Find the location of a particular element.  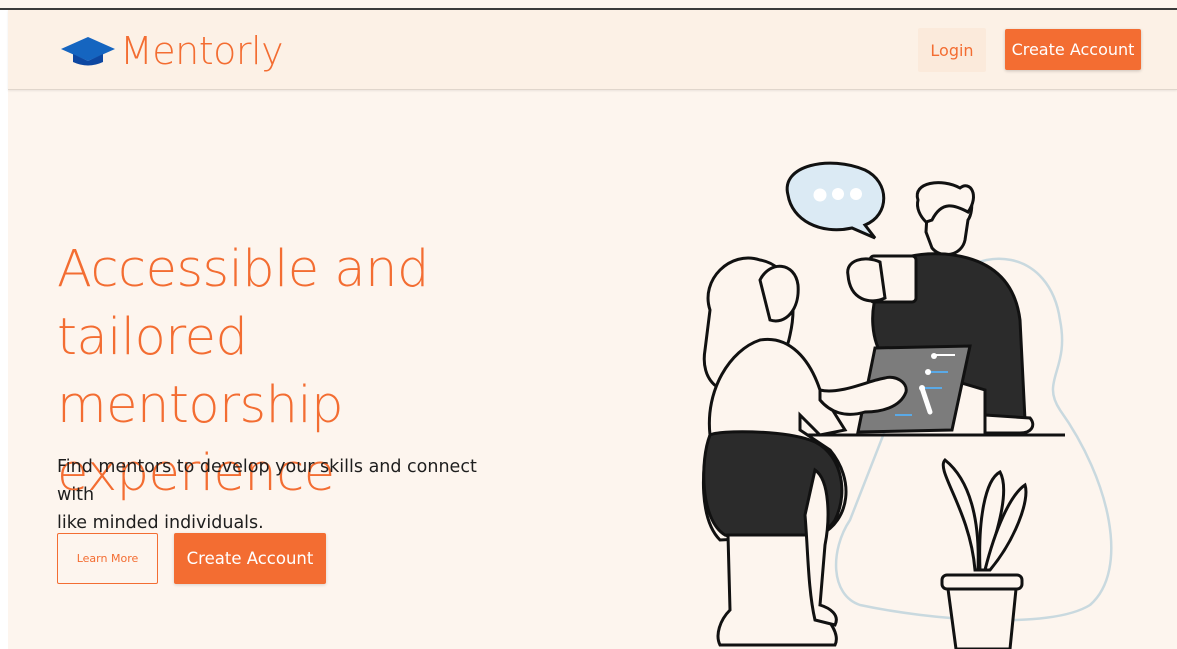

hero-title-line: tailored mentorship is located at coordinates (200, 371).